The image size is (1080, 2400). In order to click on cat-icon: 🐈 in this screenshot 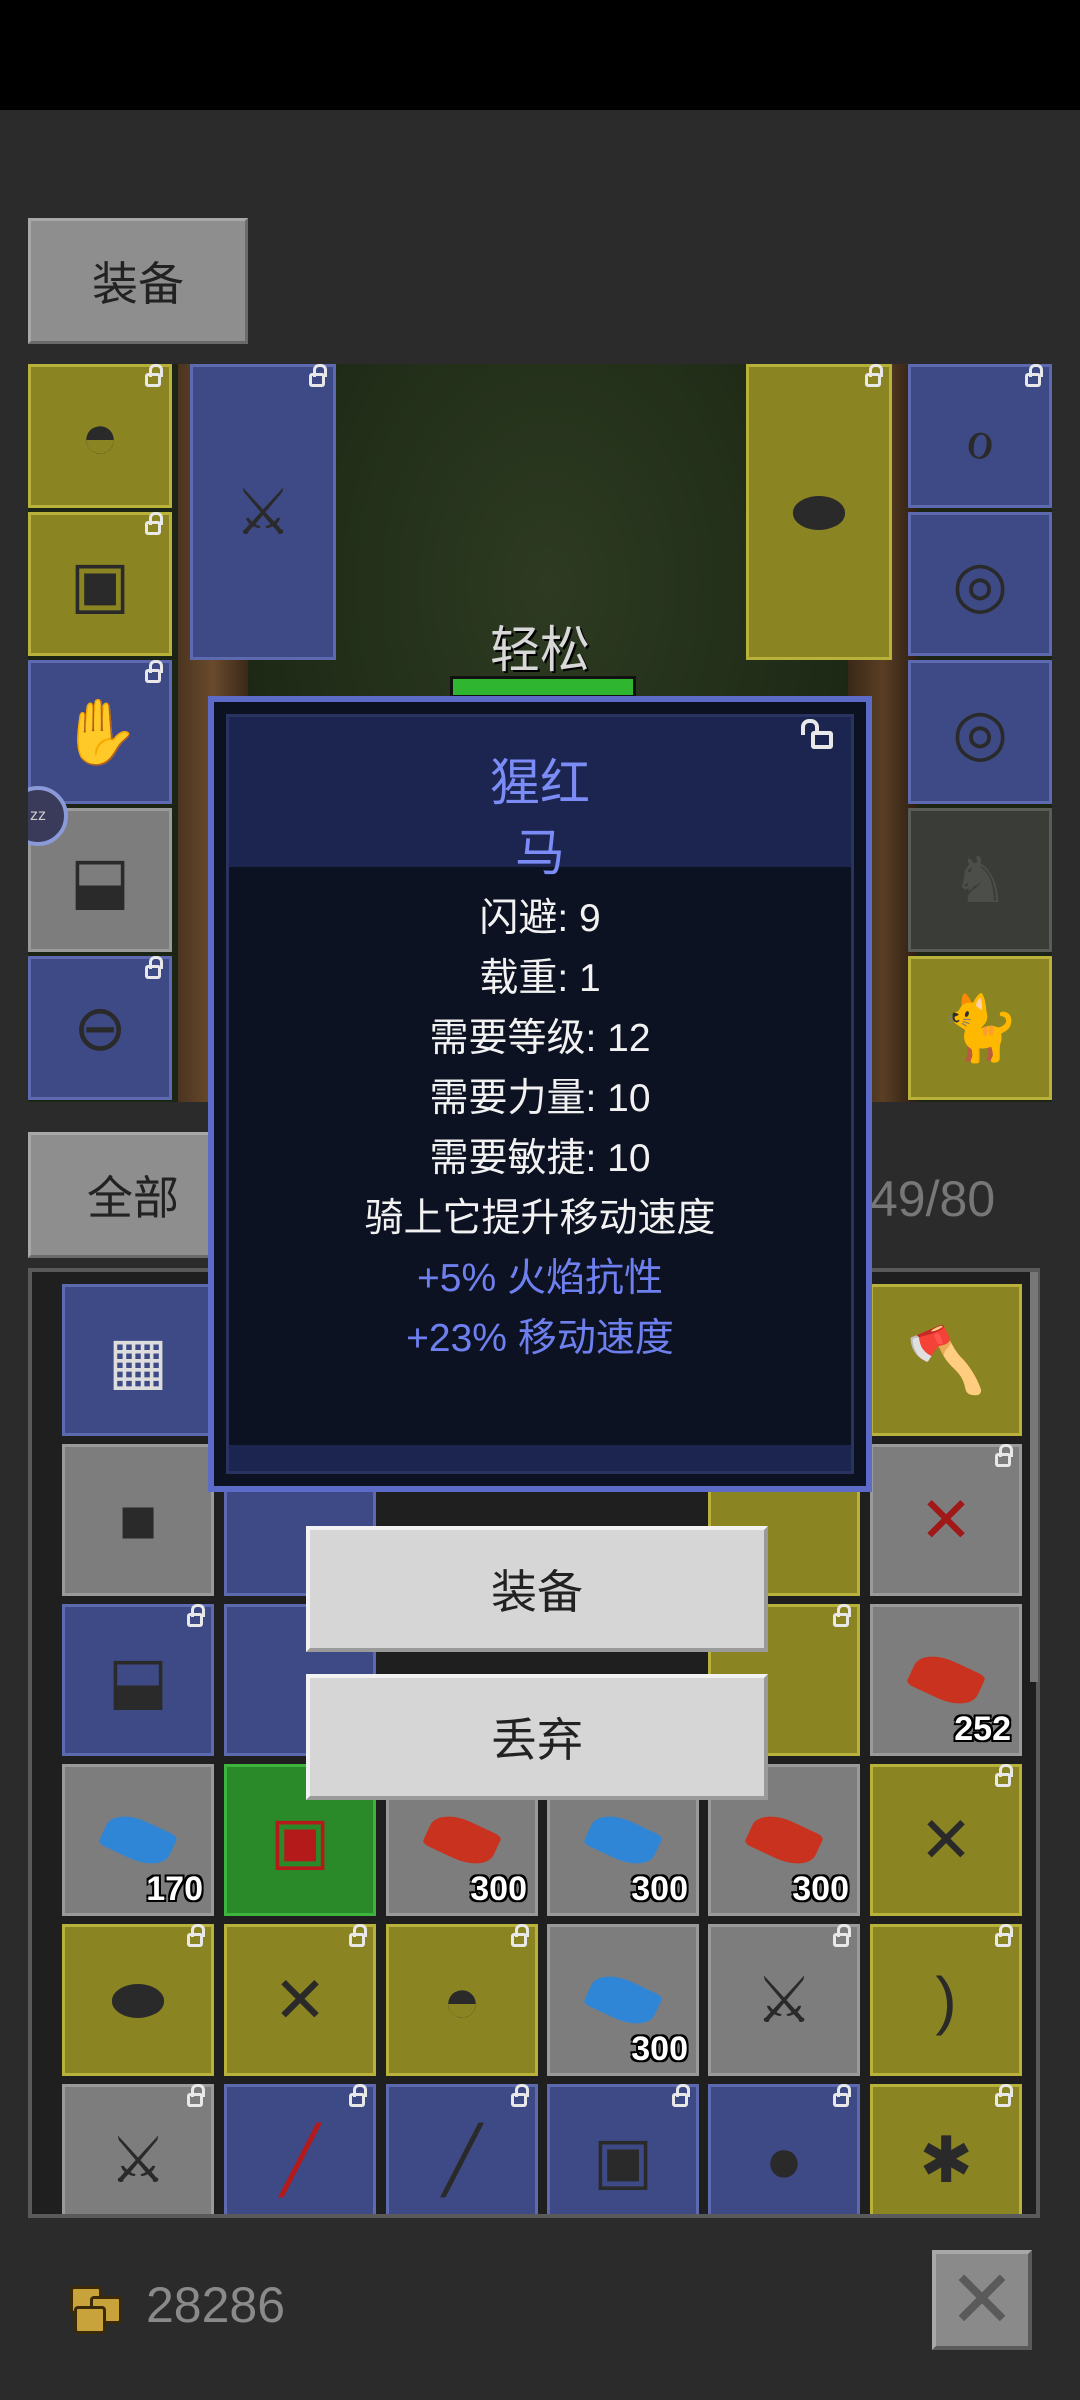, I will do `click(980, 1028)`.